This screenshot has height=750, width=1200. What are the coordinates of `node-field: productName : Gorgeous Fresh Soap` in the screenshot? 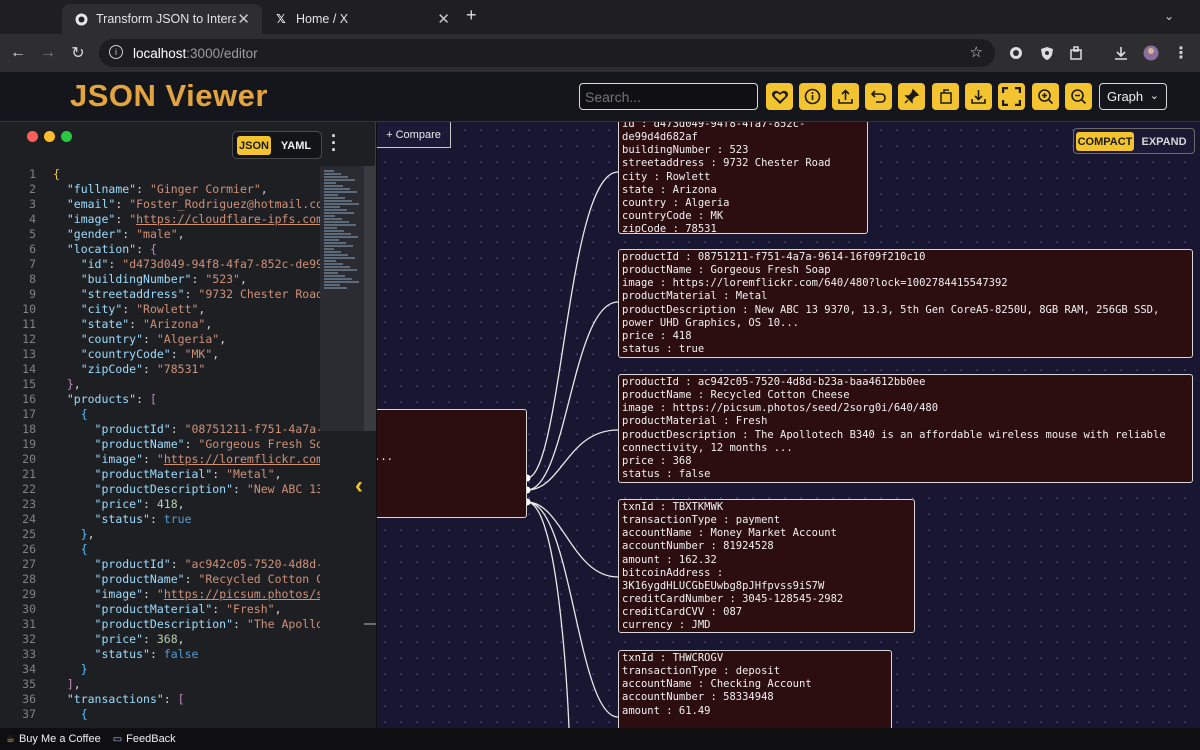 It's located at (726, 270).